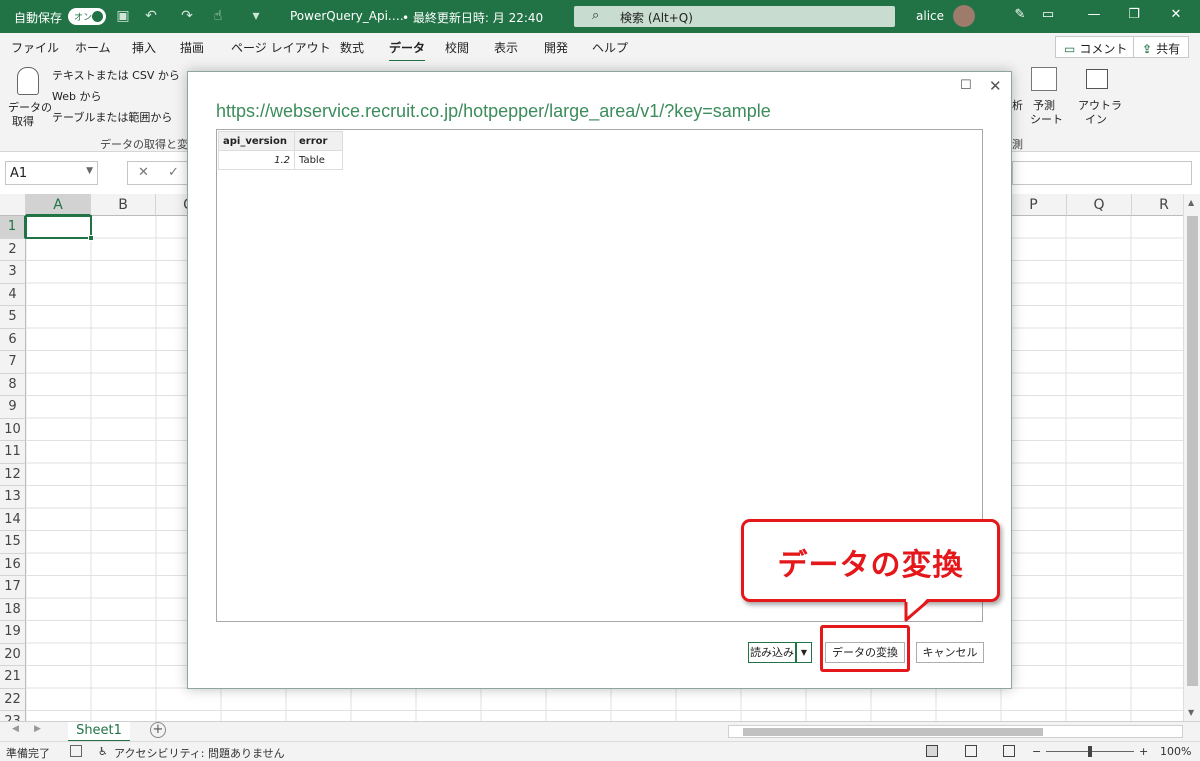  What do you see at coordinates (89, 171) in the screenshot?
I see `chevron-down-icon: ▼` at bounding box center [89, 171].